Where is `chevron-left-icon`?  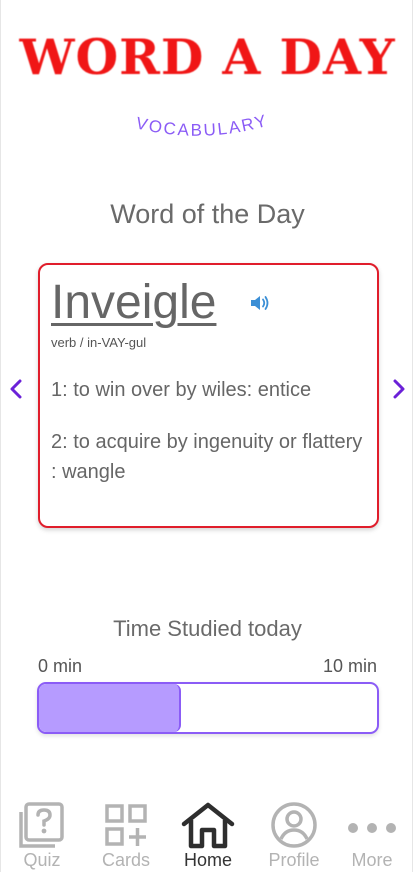
chevron-left-icon is located at coordinates (16, 389).